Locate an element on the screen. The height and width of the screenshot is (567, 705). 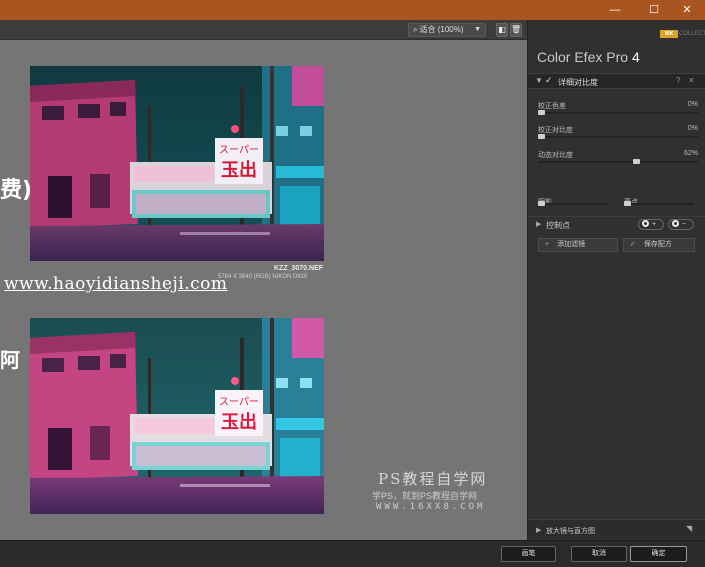
watermark-domain: WWW.16XX8.COM is located at coordinates (431, 507).